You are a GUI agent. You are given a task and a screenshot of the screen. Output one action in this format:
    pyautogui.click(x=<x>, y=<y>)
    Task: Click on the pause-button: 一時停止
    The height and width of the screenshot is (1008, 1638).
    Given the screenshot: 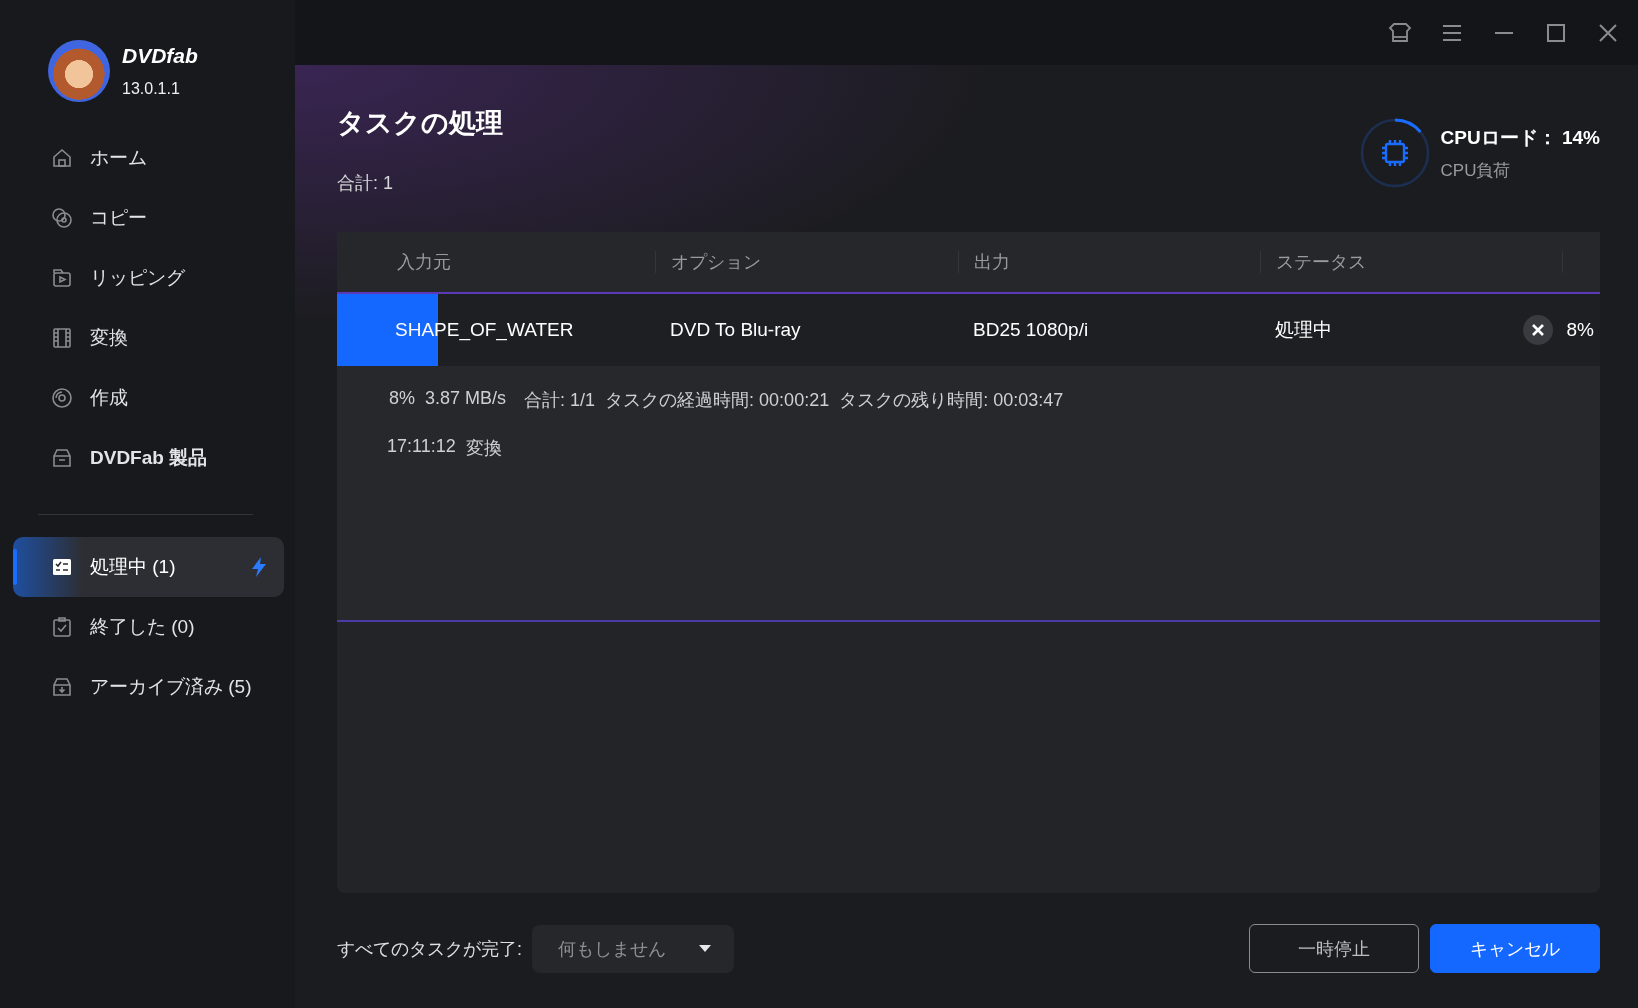 What is the action you would take?
    pyautogui.click(x=1334, y=948)
    